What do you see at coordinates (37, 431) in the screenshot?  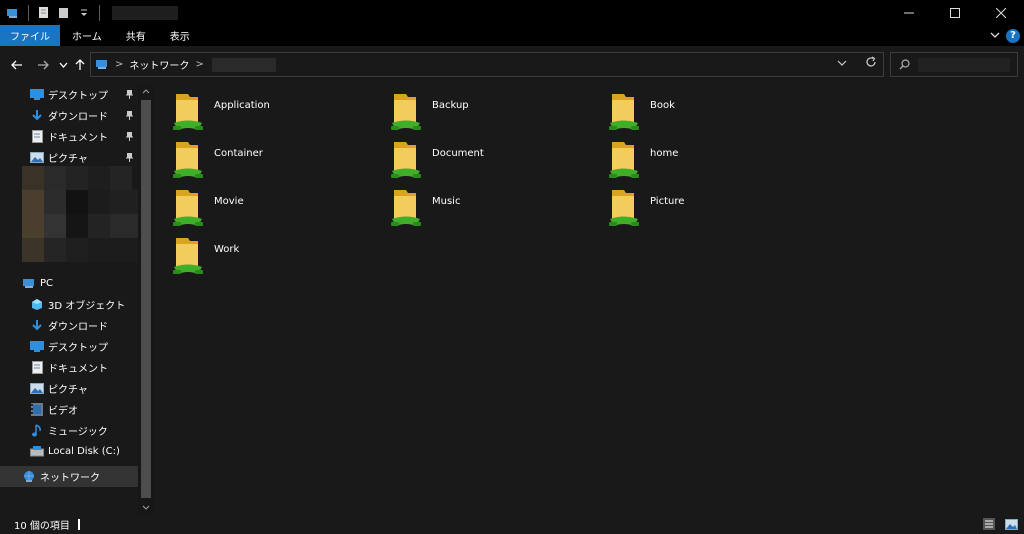 I see `music-icon` at bounding box center [37, 431].